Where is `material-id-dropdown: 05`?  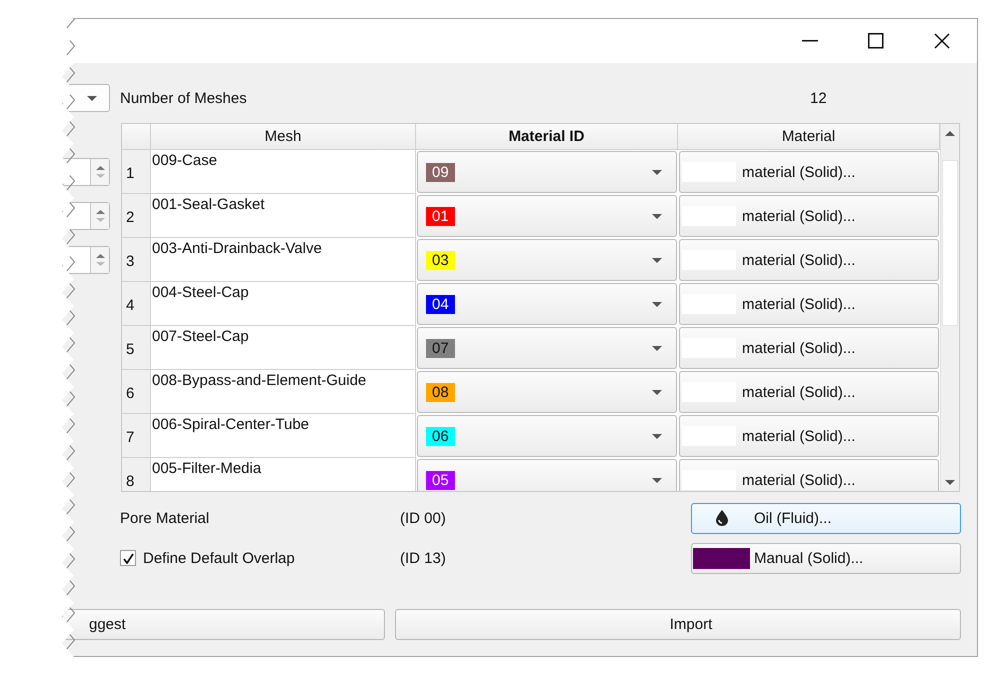 material-id-dropdown: 05 is located at coordinates (547, 475).